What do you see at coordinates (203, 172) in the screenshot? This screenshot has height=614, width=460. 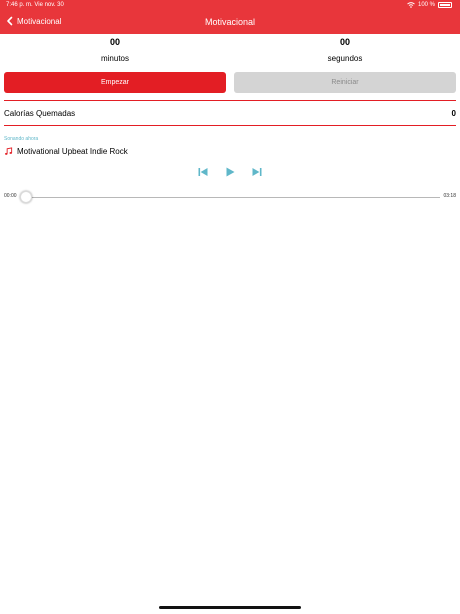 I see `skip-previous-icon` at bounding box center [203, 172].